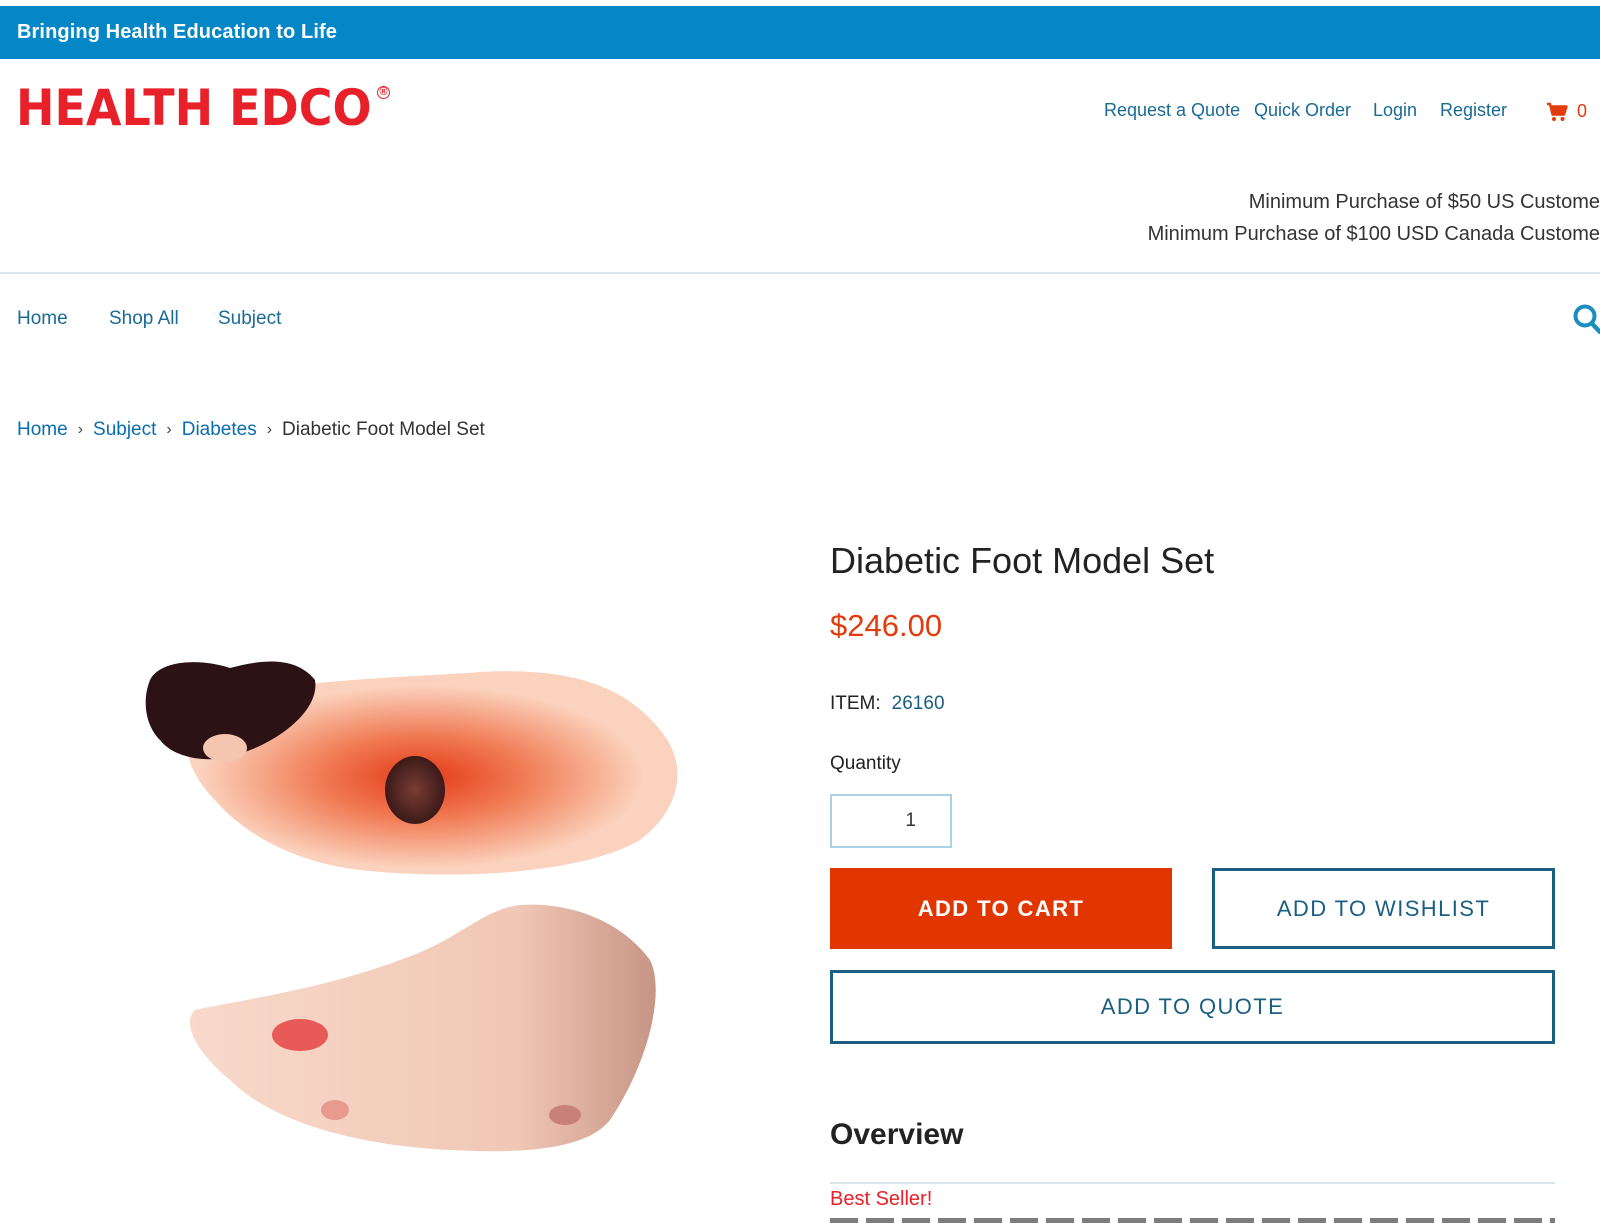 The image size is (1600, 1223). What do you see at coordinates (897, 1134) in the screenshot?
I see `overview-heading: Overview` at bounding box center [897, 1134].